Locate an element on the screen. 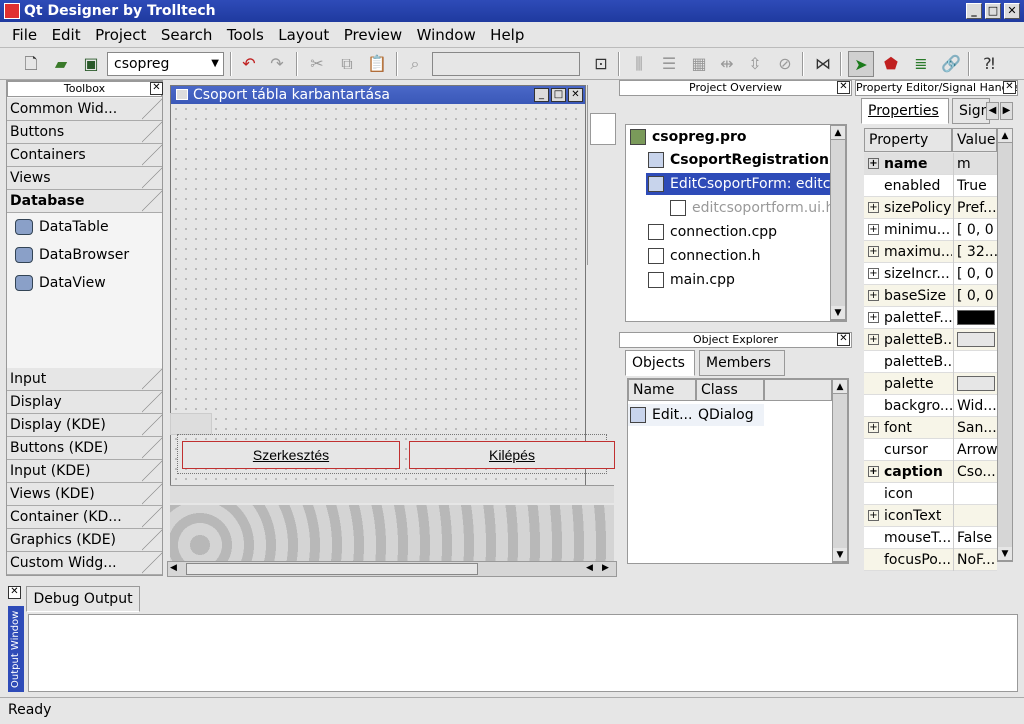 This screenshot has height=724, width=1024. close-button: ✕ is located at coordinates (1012, 11).